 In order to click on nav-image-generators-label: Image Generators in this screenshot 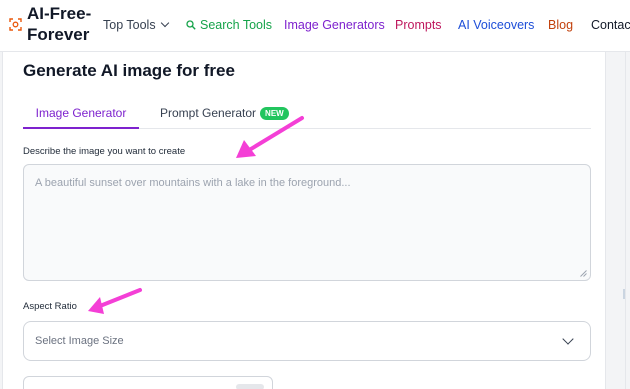, I will do `click(334, 25)`.